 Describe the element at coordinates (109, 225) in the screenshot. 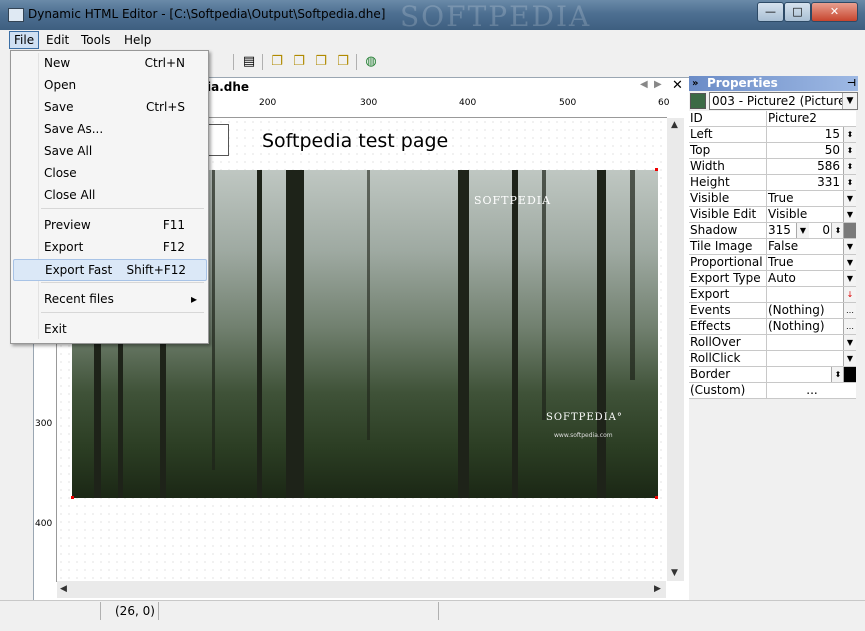

I see `file-menu-item-preview: Preview F11` at that location.